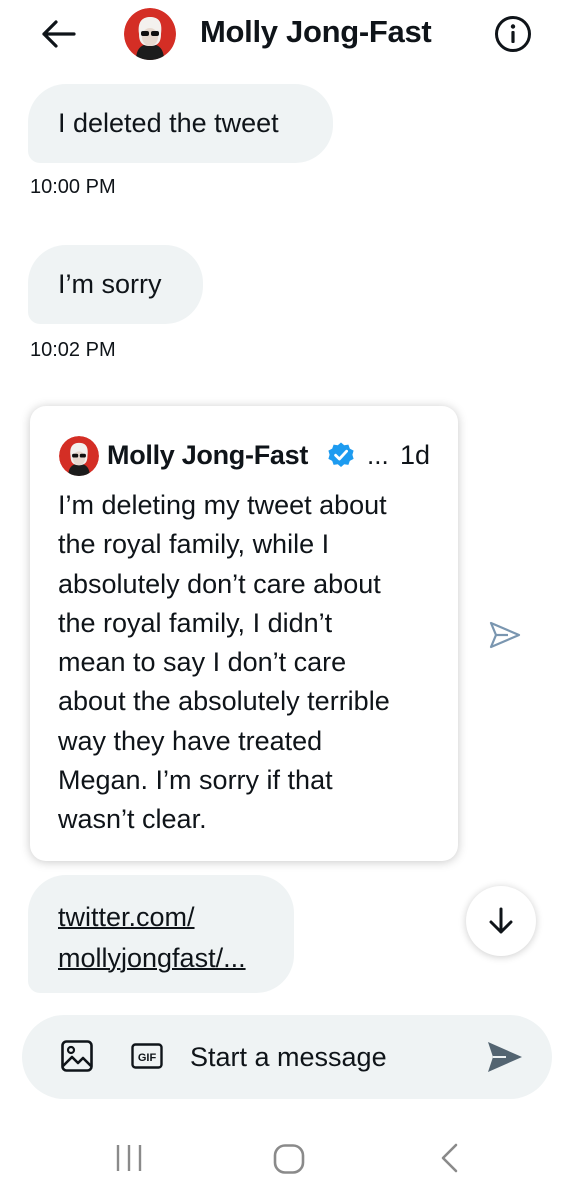  Describe the element at coordinates (73, 187) in the screenshot. I see `message-timestamp: 10:00 PM` at that location.